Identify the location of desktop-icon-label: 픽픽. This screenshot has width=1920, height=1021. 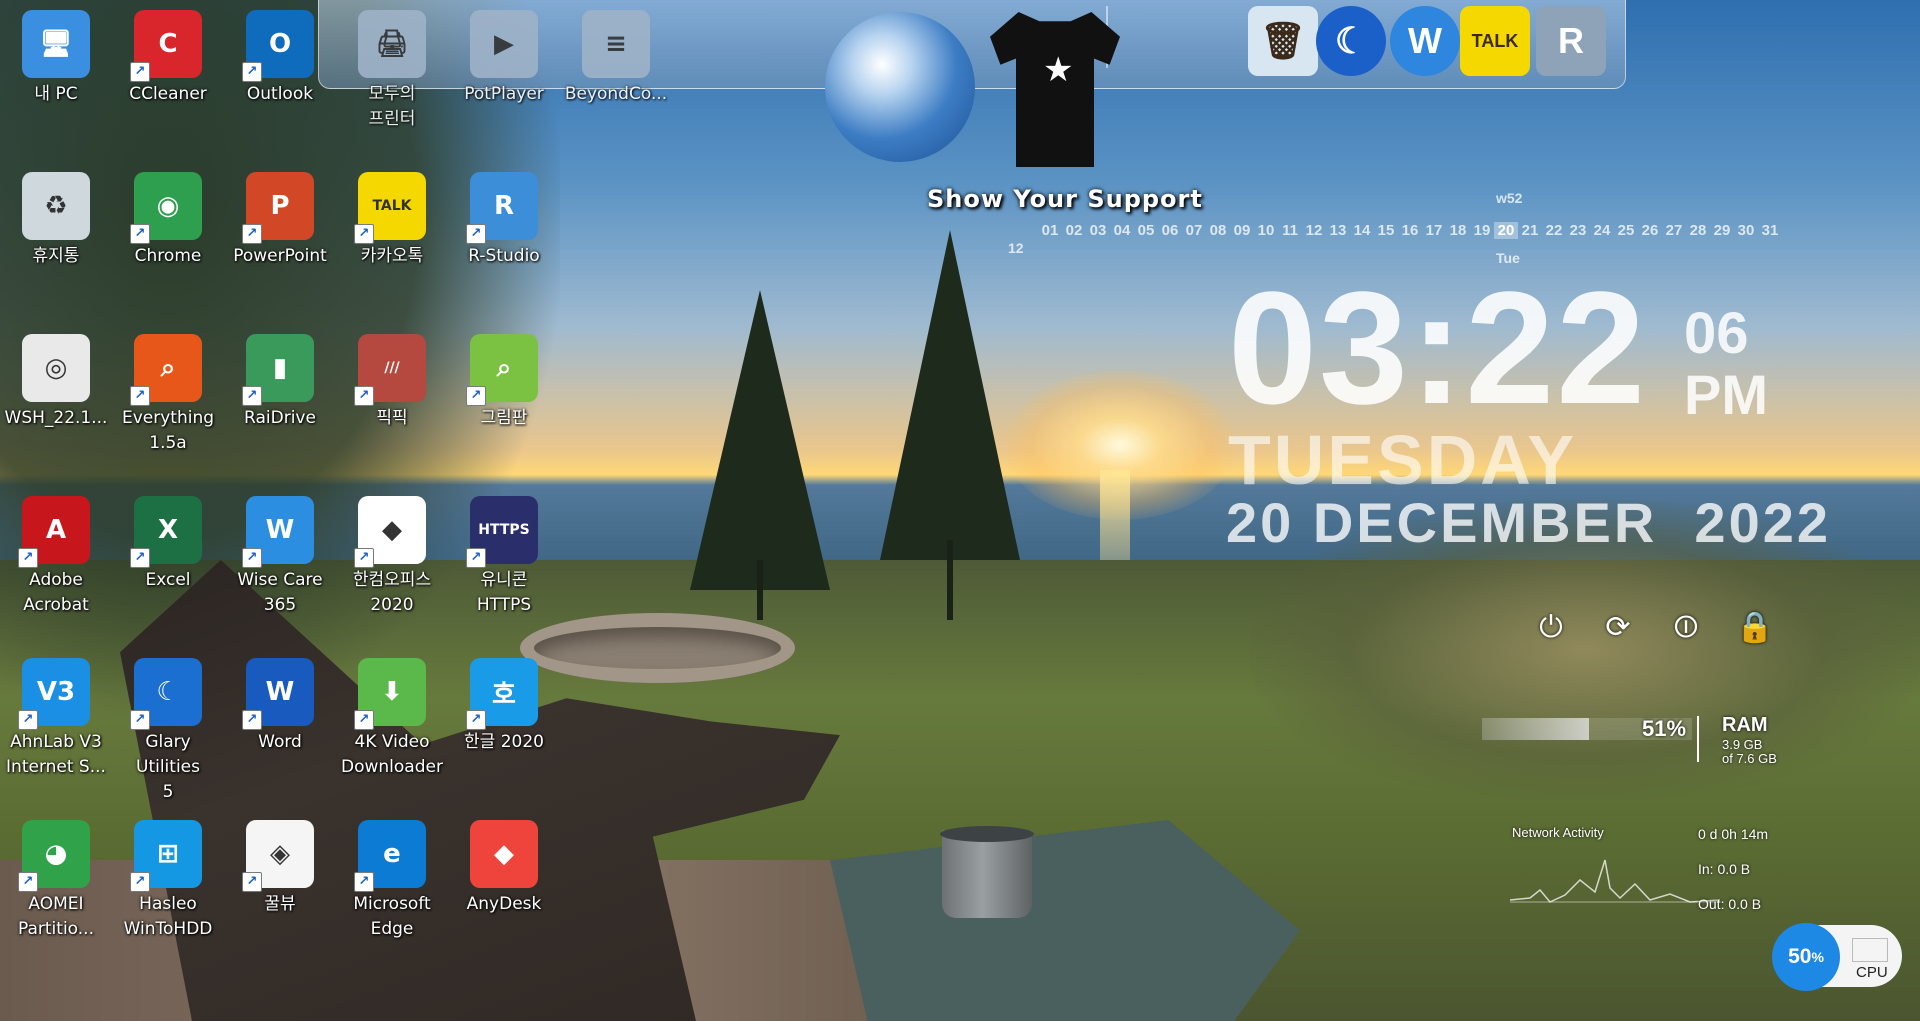
(392, 418).